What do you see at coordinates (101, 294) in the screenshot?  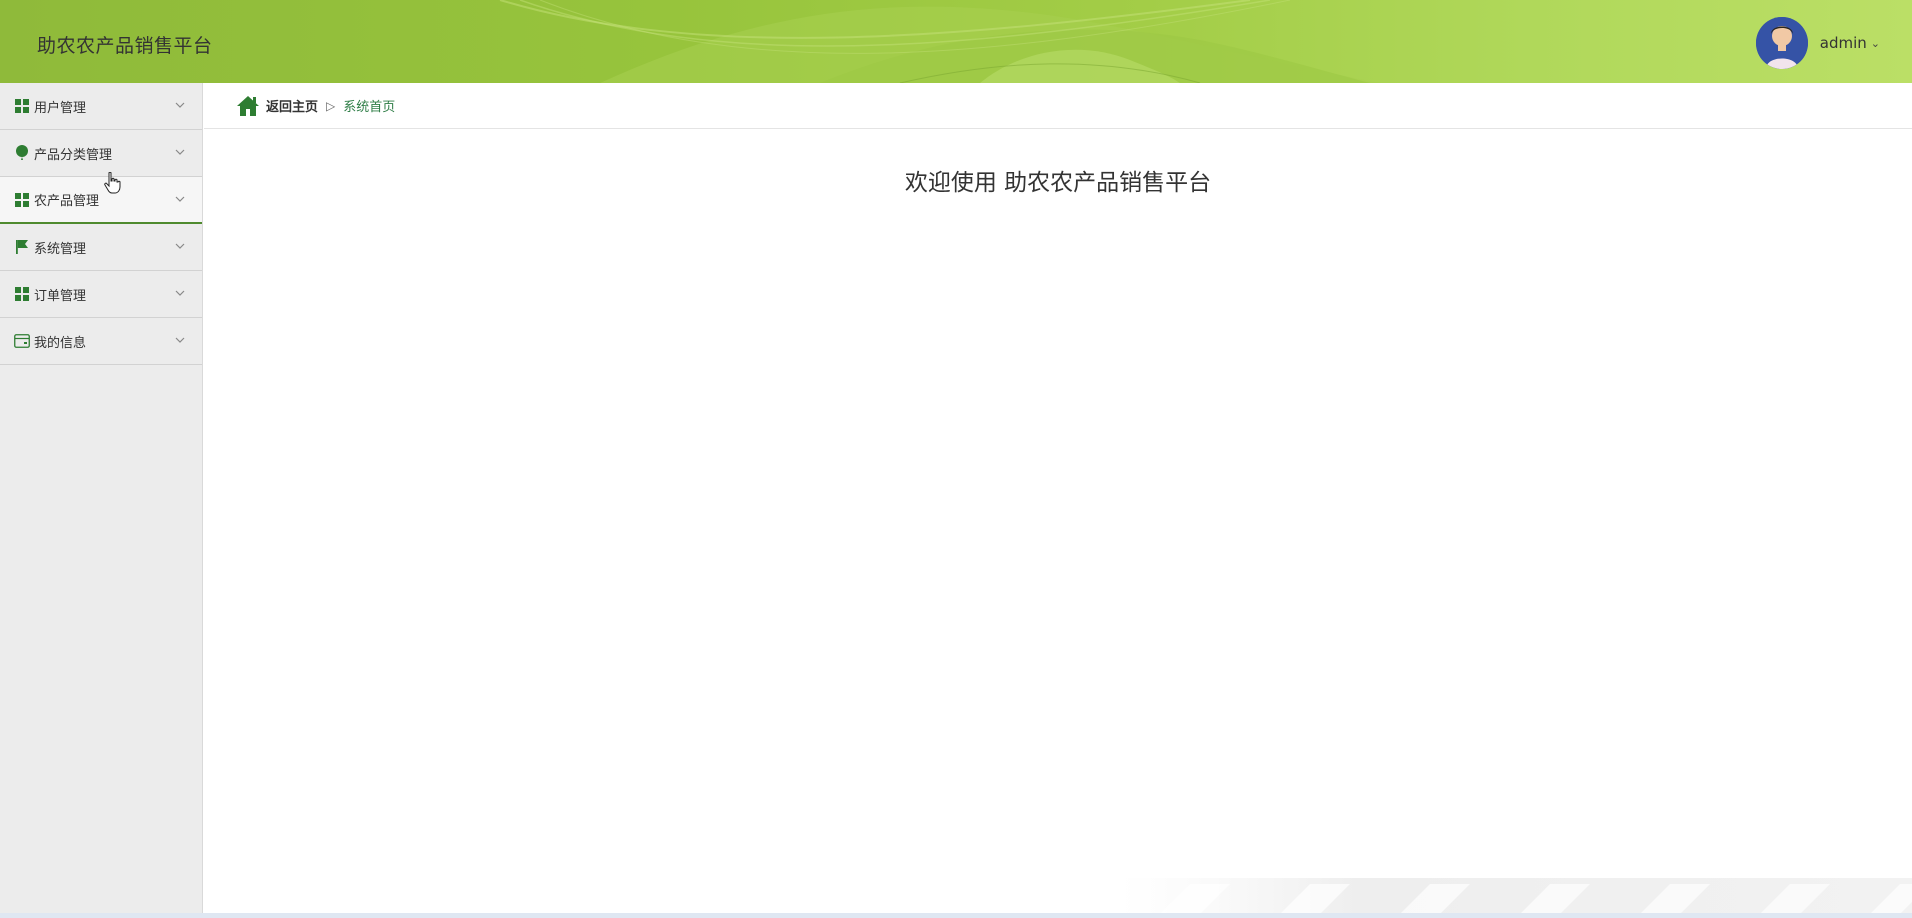 I see `sidebar-item-order-management: 订单管理` at bounding box center [101, 294].